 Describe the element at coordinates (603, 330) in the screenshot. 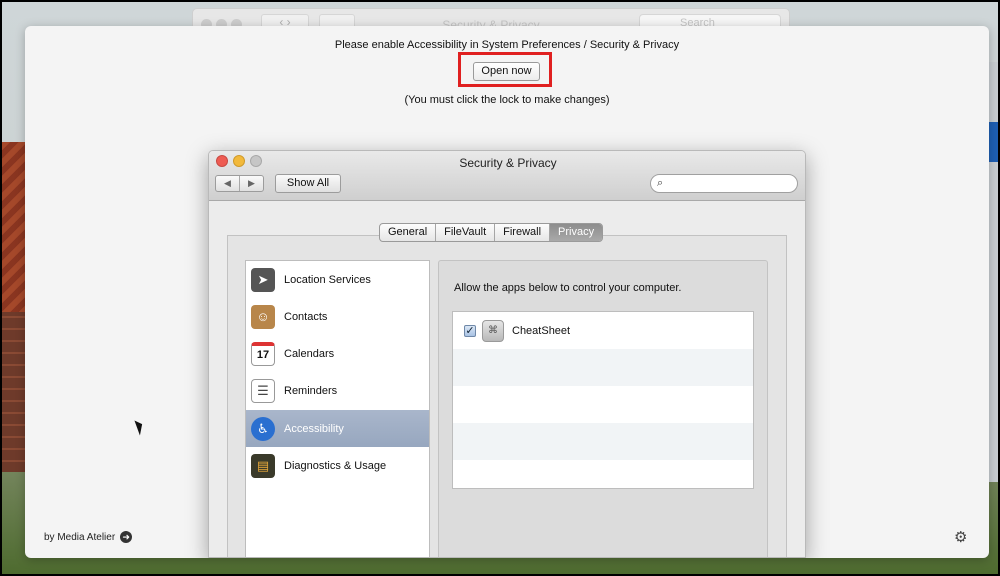

I see `list-item: ✓ ⌘ CheatSheet` at that location.